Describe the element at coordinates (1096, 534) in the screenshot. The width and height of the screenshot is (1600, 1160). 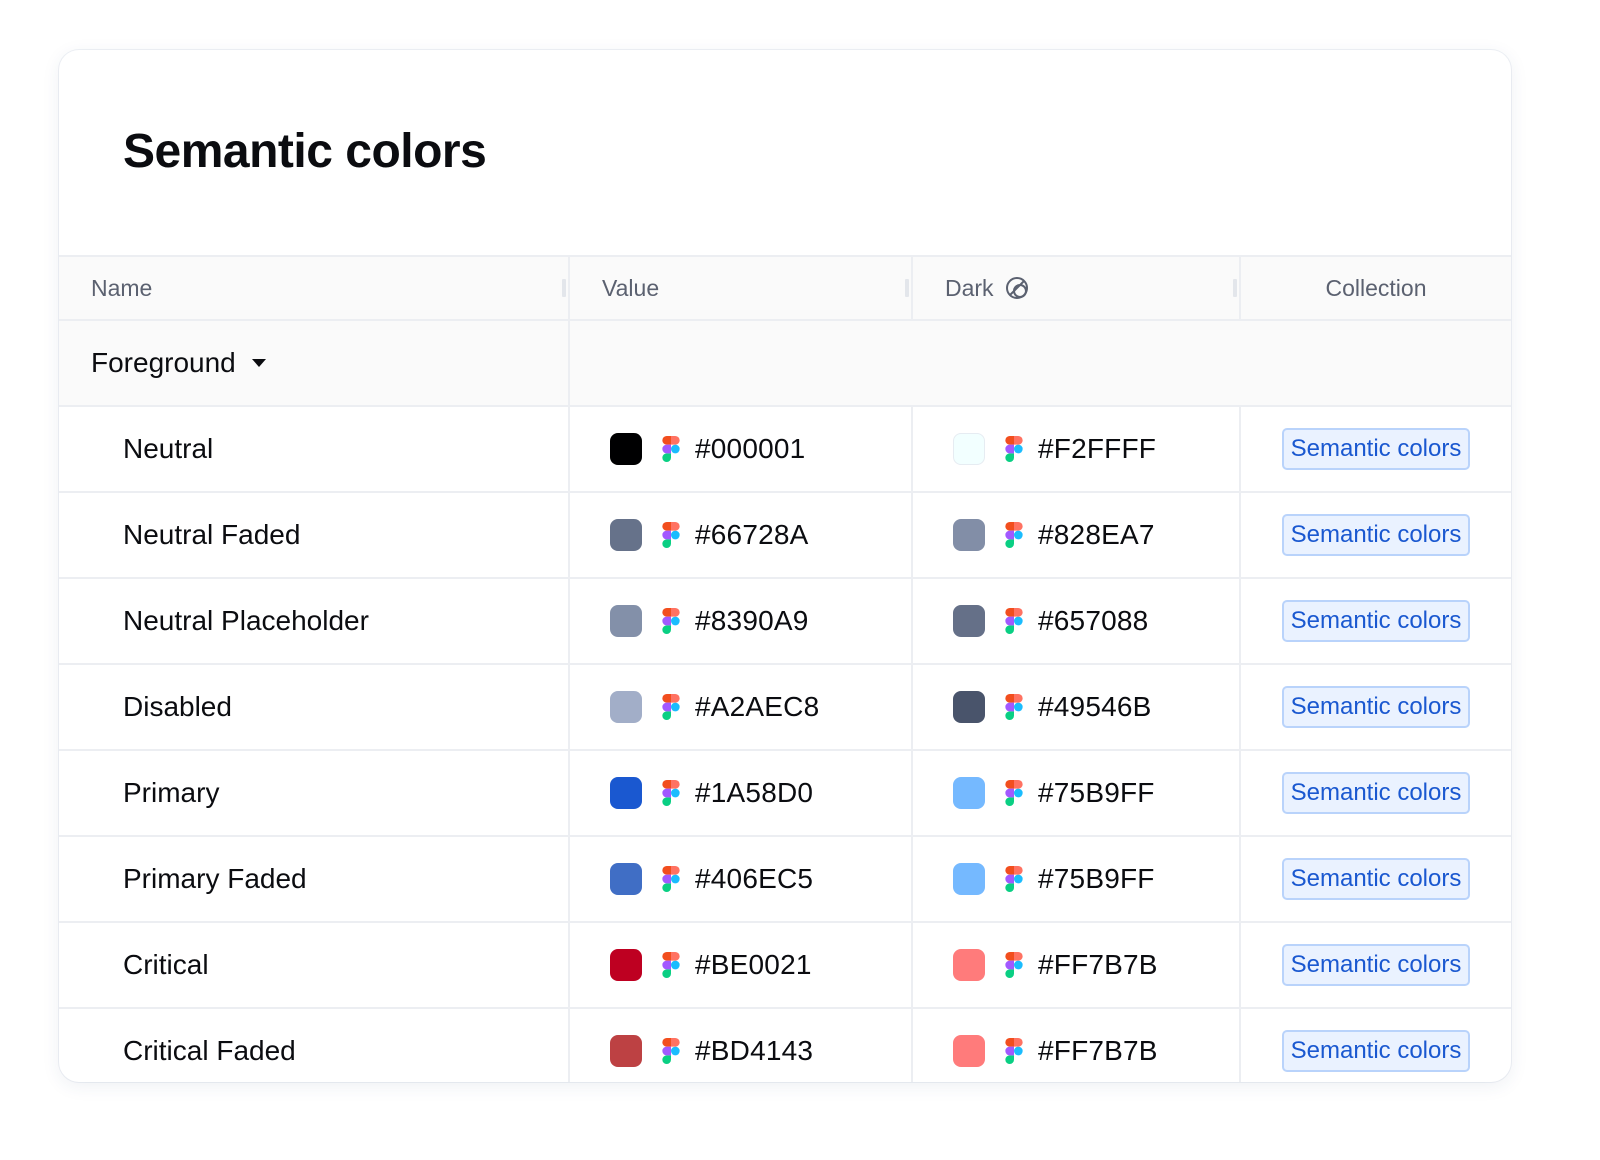
I see `dark-color-hex: #828EA7` at that location.